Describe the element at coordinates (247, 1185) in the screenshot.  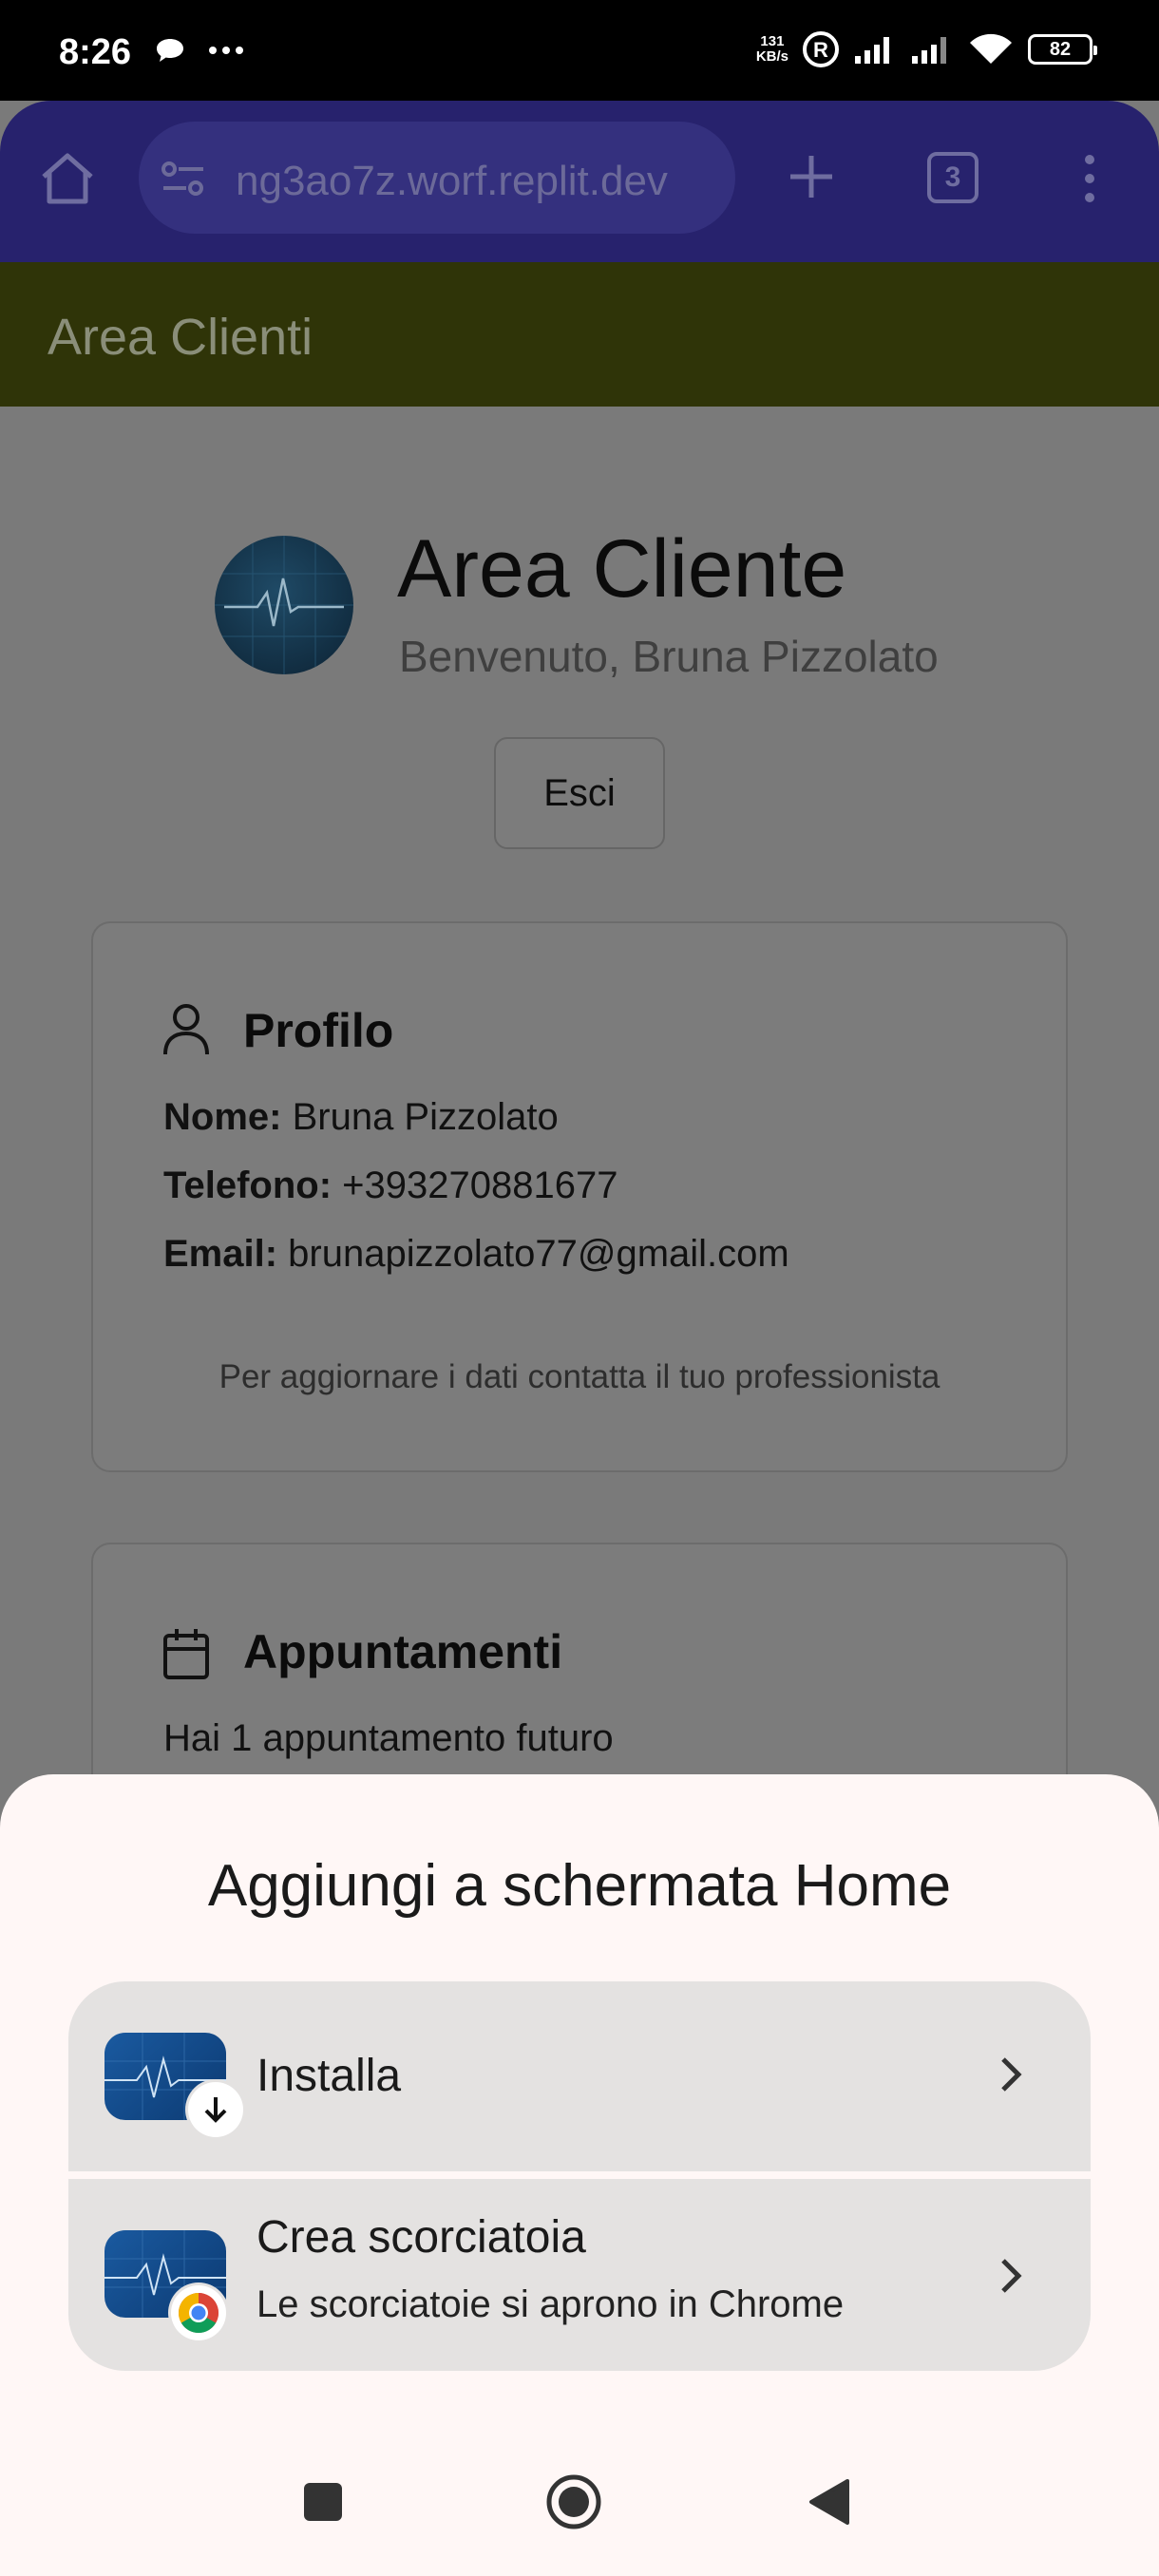
I see `phone-label: Telefono:` at that location.